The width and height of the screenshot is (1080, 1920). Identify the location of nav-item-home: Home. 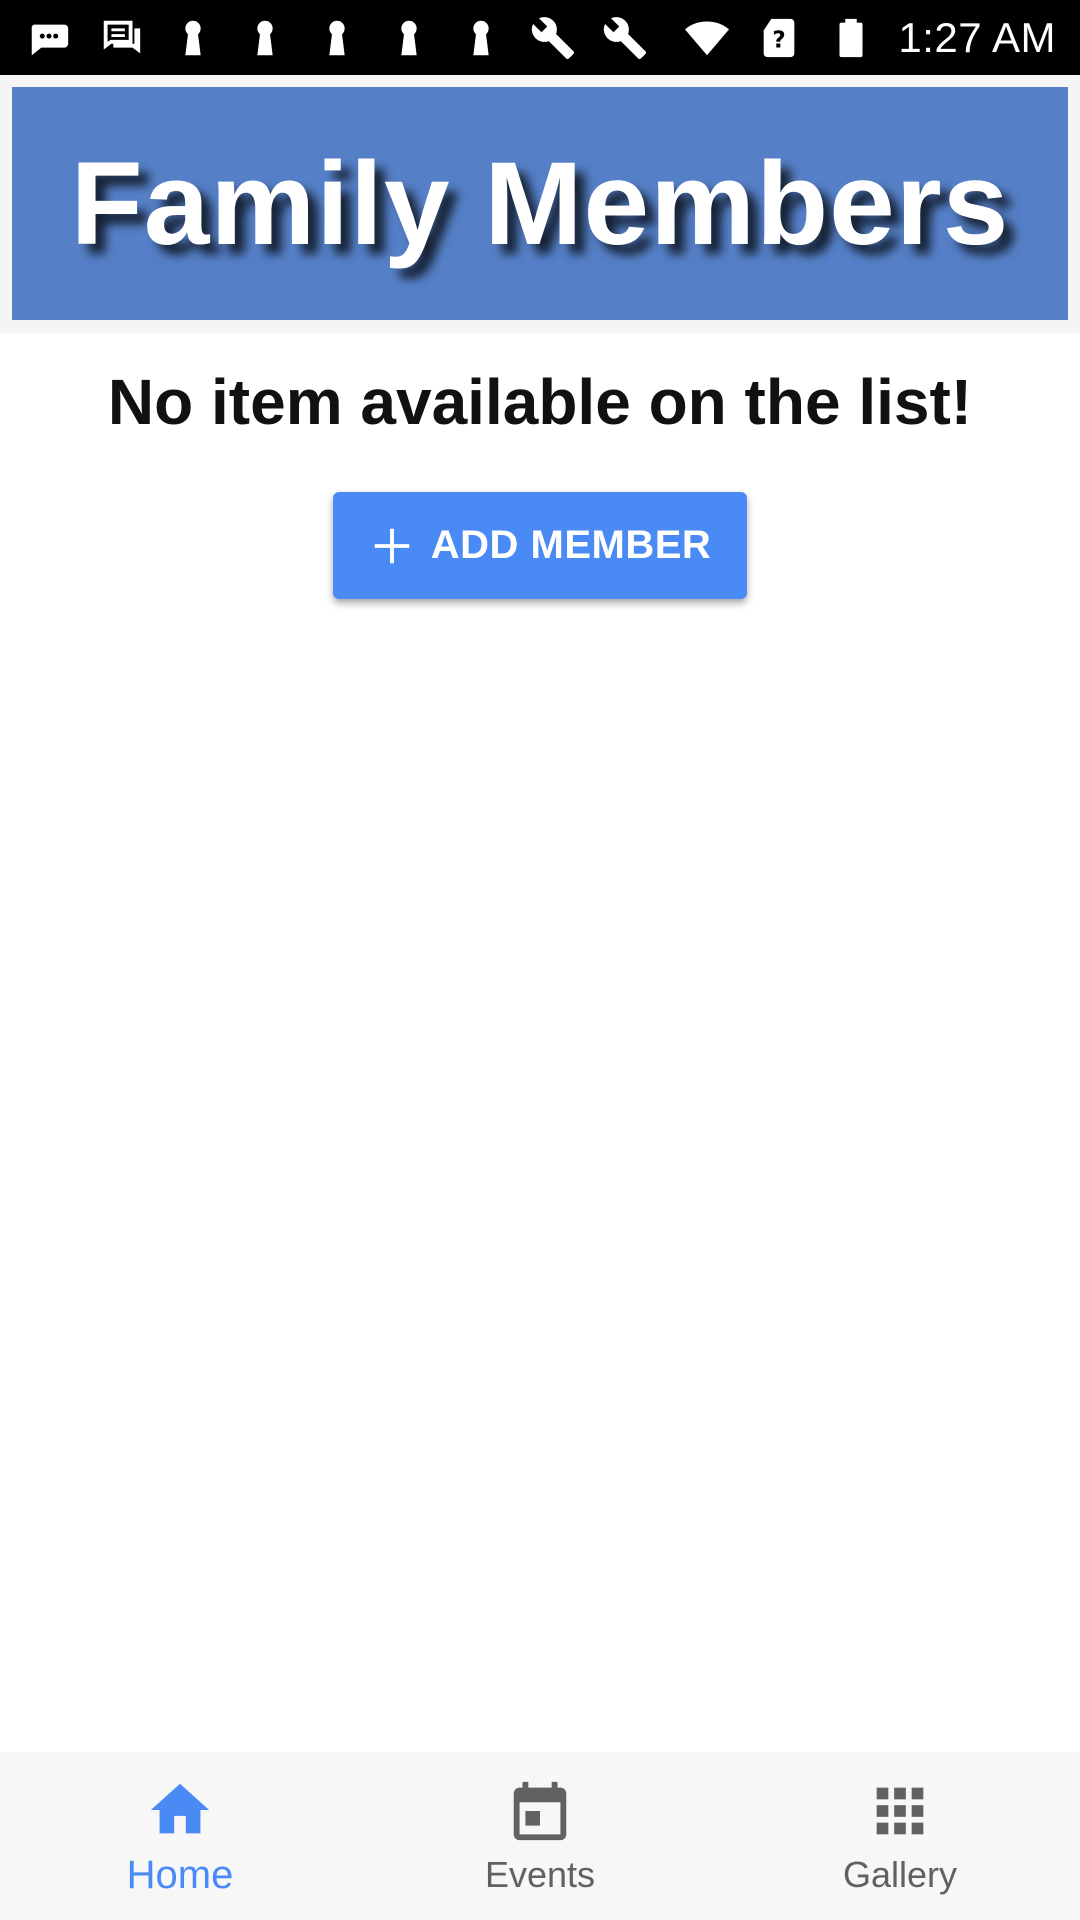
(180, 1836).